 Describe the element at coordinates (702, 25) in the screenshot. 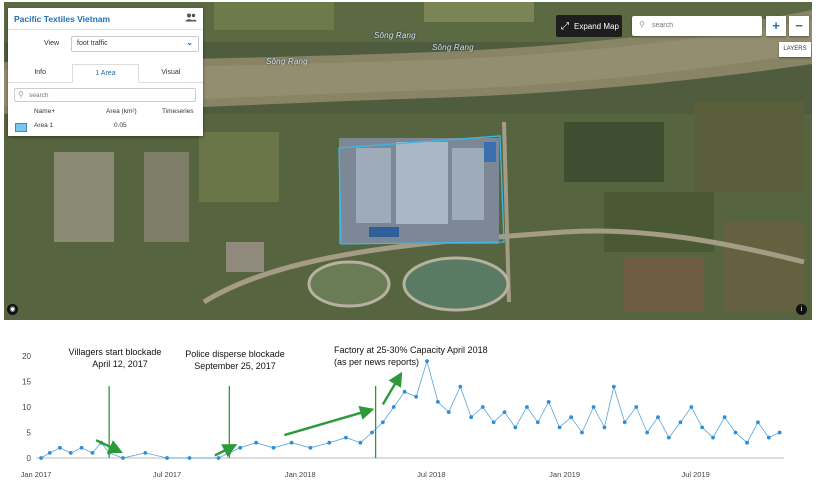

I see `map-search-input` at that location.